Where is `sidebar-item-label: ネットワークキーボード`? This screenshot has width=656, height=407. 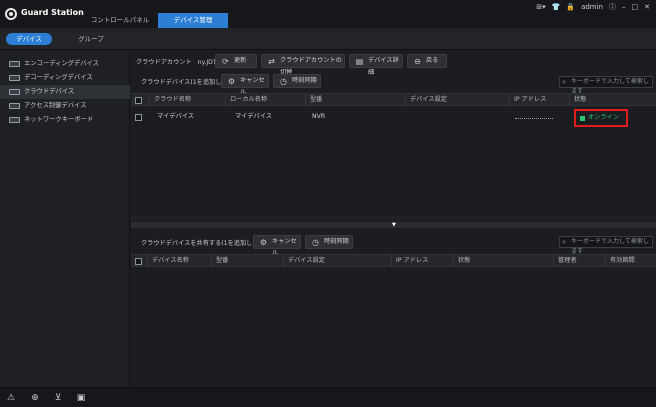 sidebar-item-label: ネットワークキーボード is located at coordinates (59, 119).